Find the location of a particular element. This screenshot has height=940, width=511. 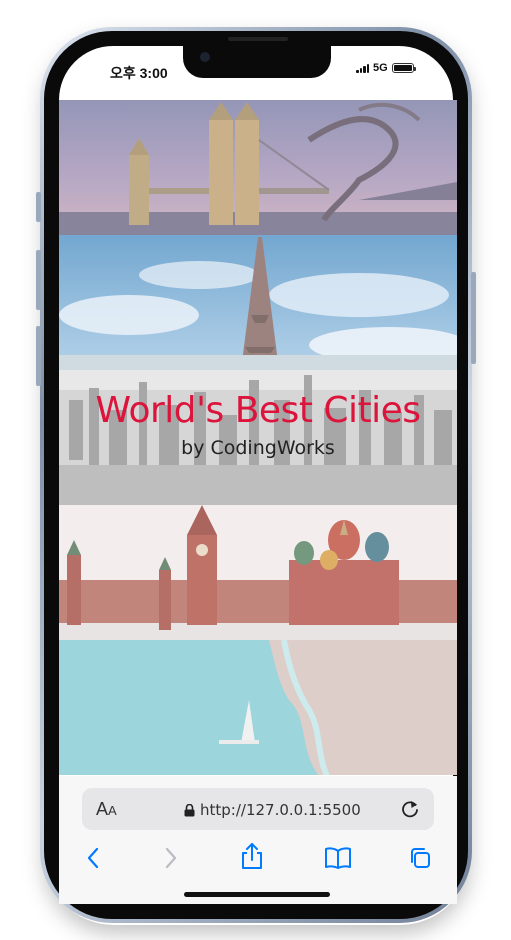

city-image-london is located at coordinates (258, 167).